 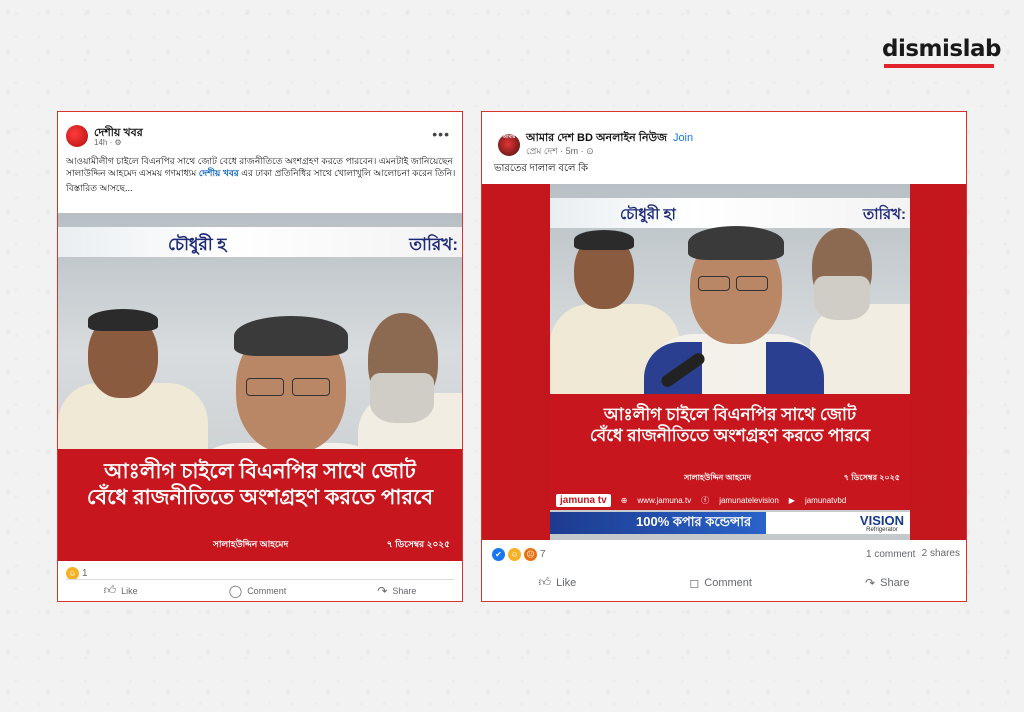 I want to click on jamuna-yt: jamunatvbd, so click(x=825, y=500).